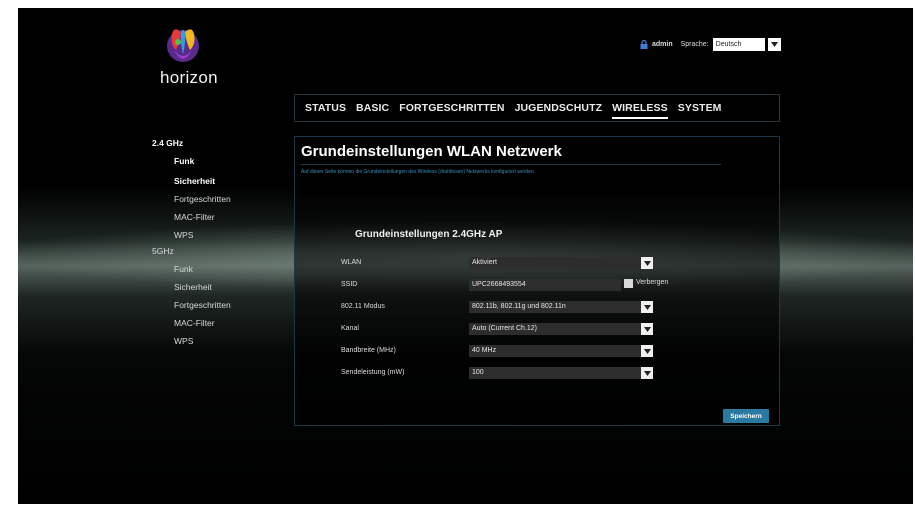 Image resolution: width=915 pixels, height=510 pixels. I want to click on sidebar-group-5ghz: 5GHz, so click(163, 251).